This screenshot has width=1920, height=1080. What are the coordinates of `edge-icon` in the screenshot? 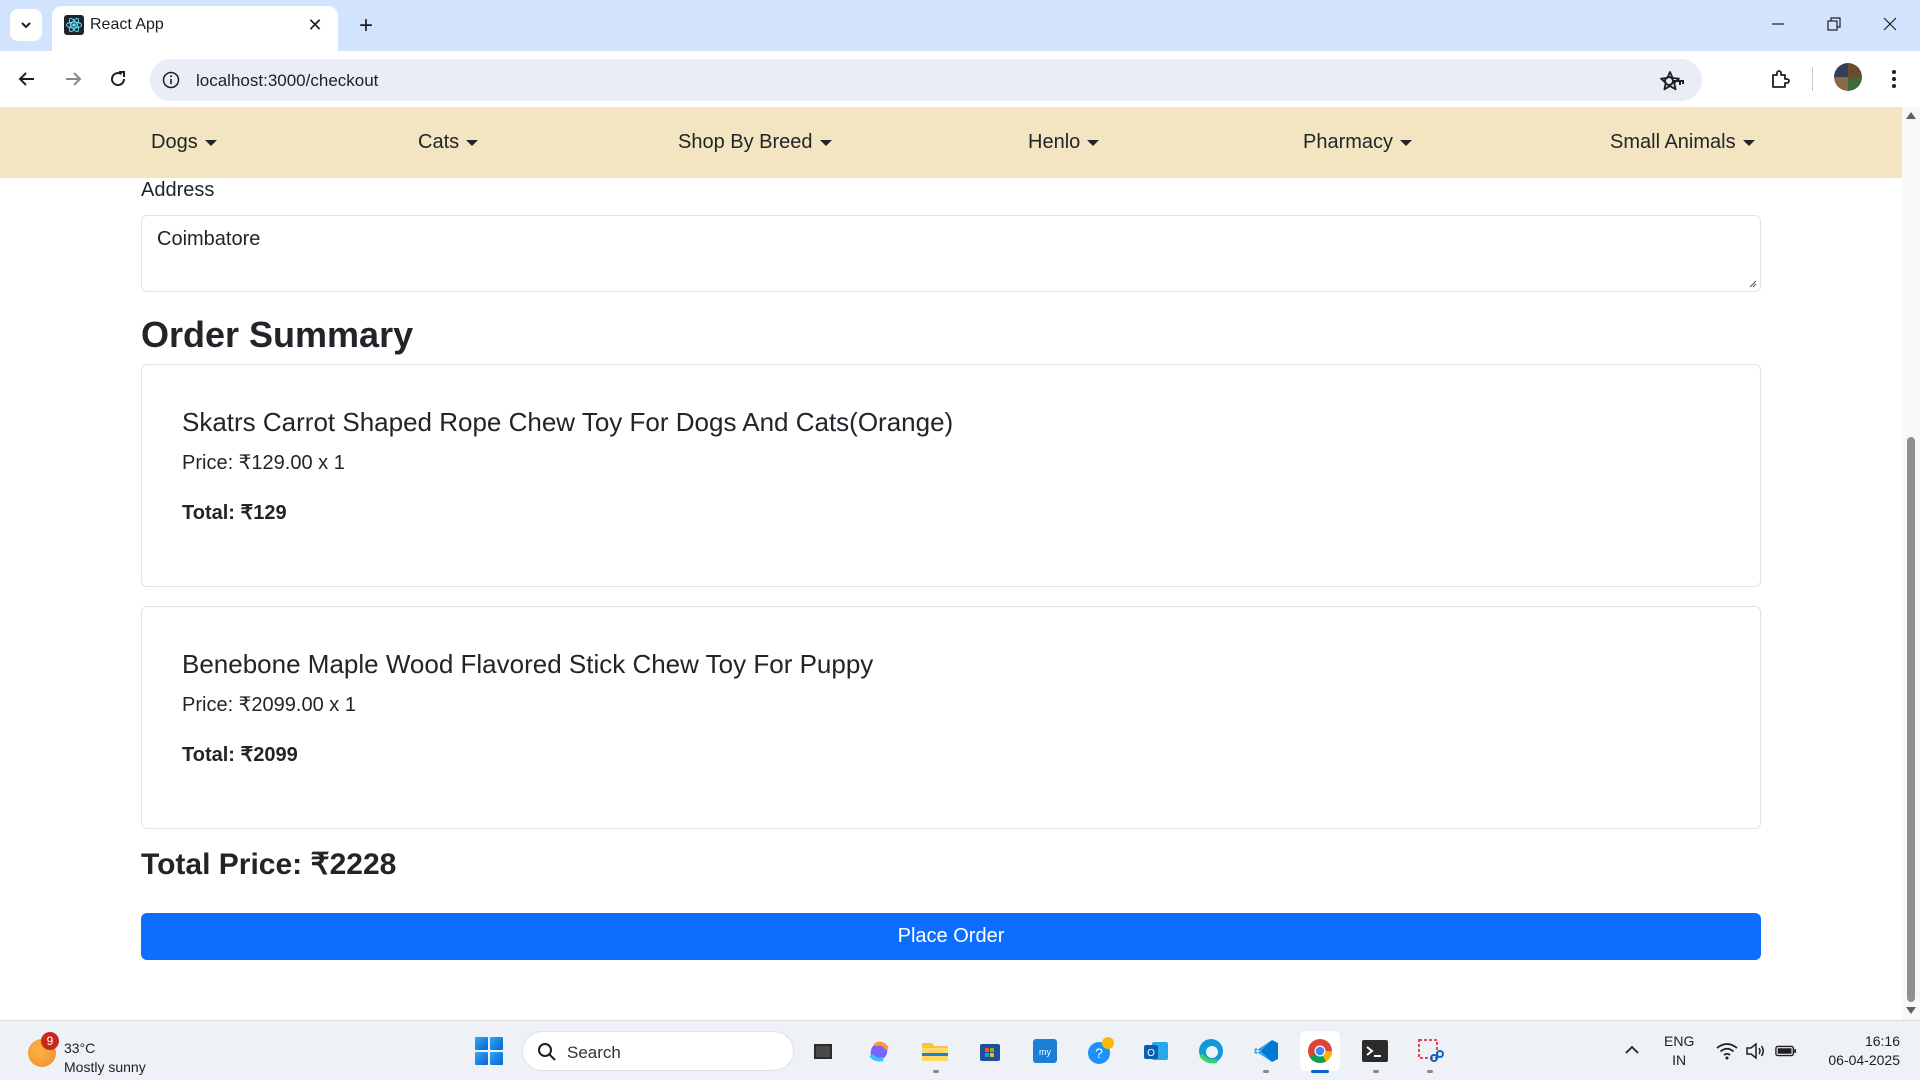 It's located at (1211, 1051).